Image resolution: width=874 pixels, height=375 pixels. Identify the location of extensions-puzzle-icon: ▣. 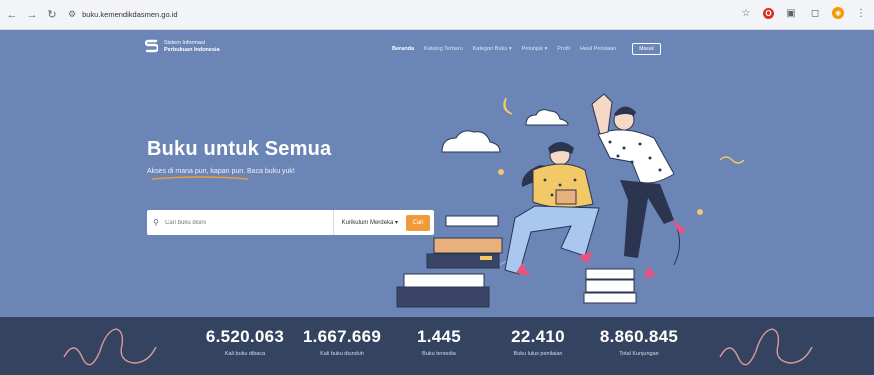
(791, 13).